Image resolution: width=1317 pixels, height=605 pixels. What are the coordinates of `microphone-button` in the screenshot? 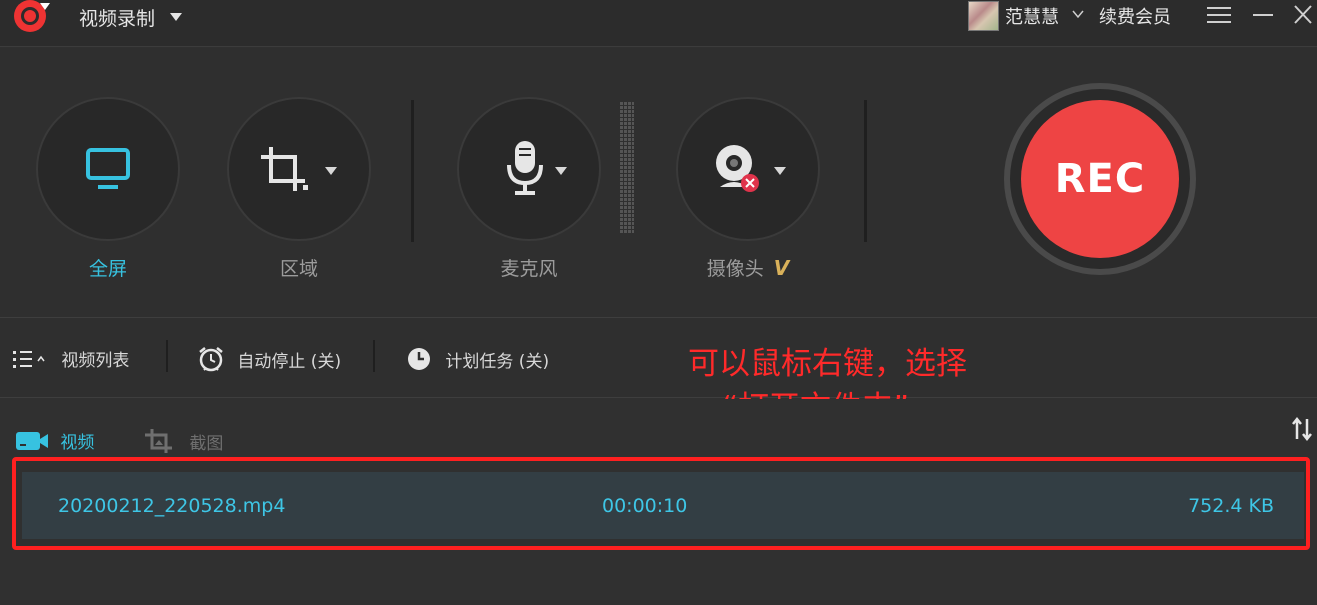 It's located at (529, 169).